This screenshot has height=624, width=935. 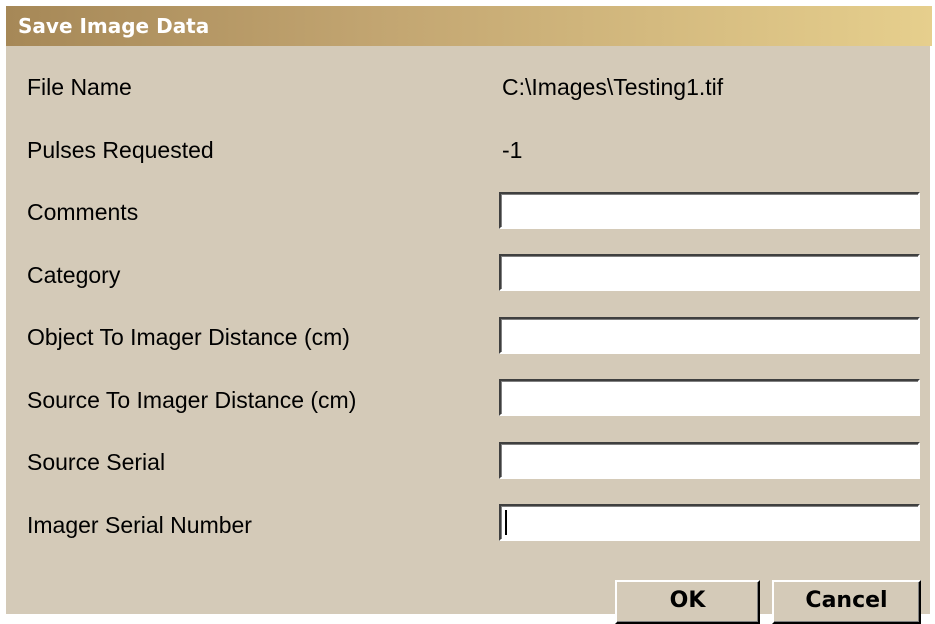 What do you see at coordinates (687, 602) in the screenshot?
I see `ok-button: OK` at bounding box center [687, 602].